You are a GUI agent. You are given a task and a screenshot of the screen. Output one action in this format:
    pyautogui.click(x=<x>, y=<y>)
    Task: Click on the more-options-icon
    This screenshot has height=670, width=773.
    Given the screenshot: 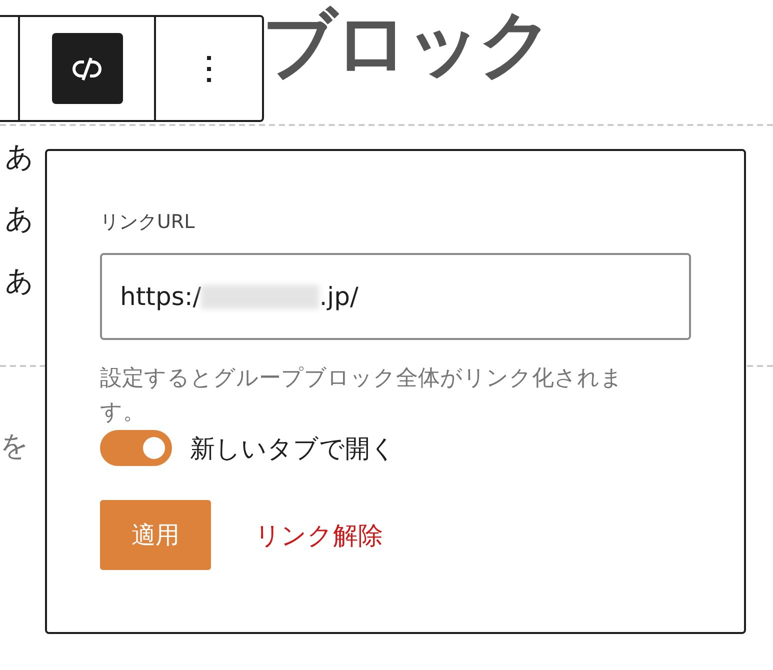 What is the action you would take?
    pyautogui.click(x=209, y=69)
    